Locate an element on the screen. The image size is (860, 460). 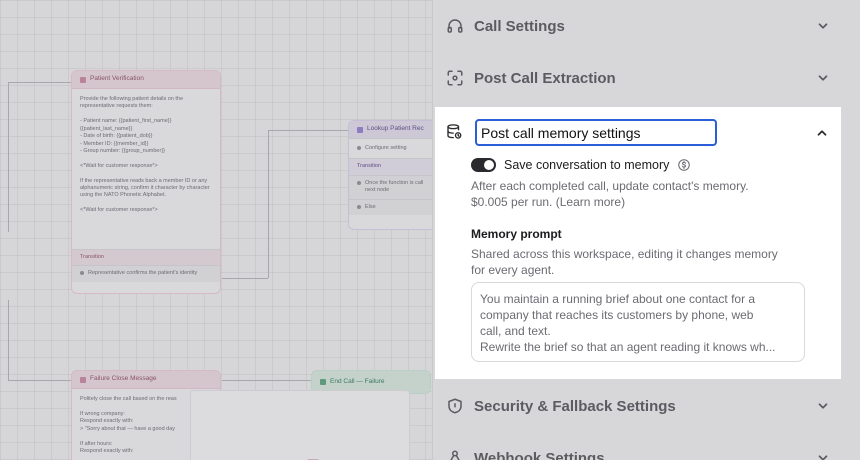
memory-prompt-label: Memory prompt is located at coordinates (516, 234).